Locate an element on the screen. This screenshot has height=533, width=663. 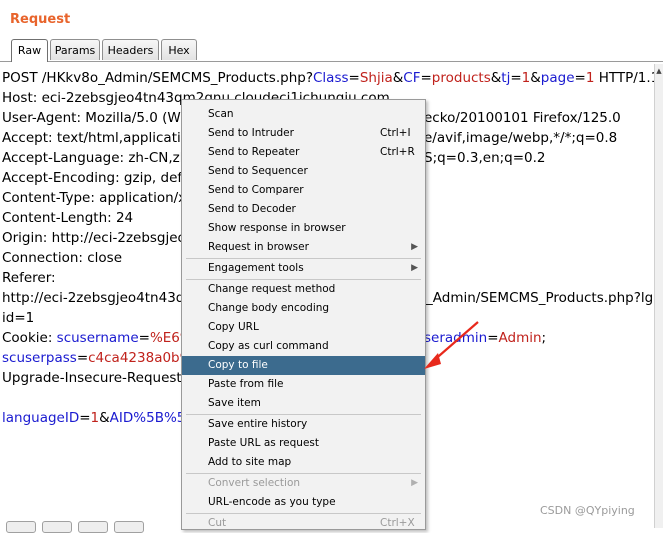
annotation-arrow-shaft is located at coordinates (455, 342).